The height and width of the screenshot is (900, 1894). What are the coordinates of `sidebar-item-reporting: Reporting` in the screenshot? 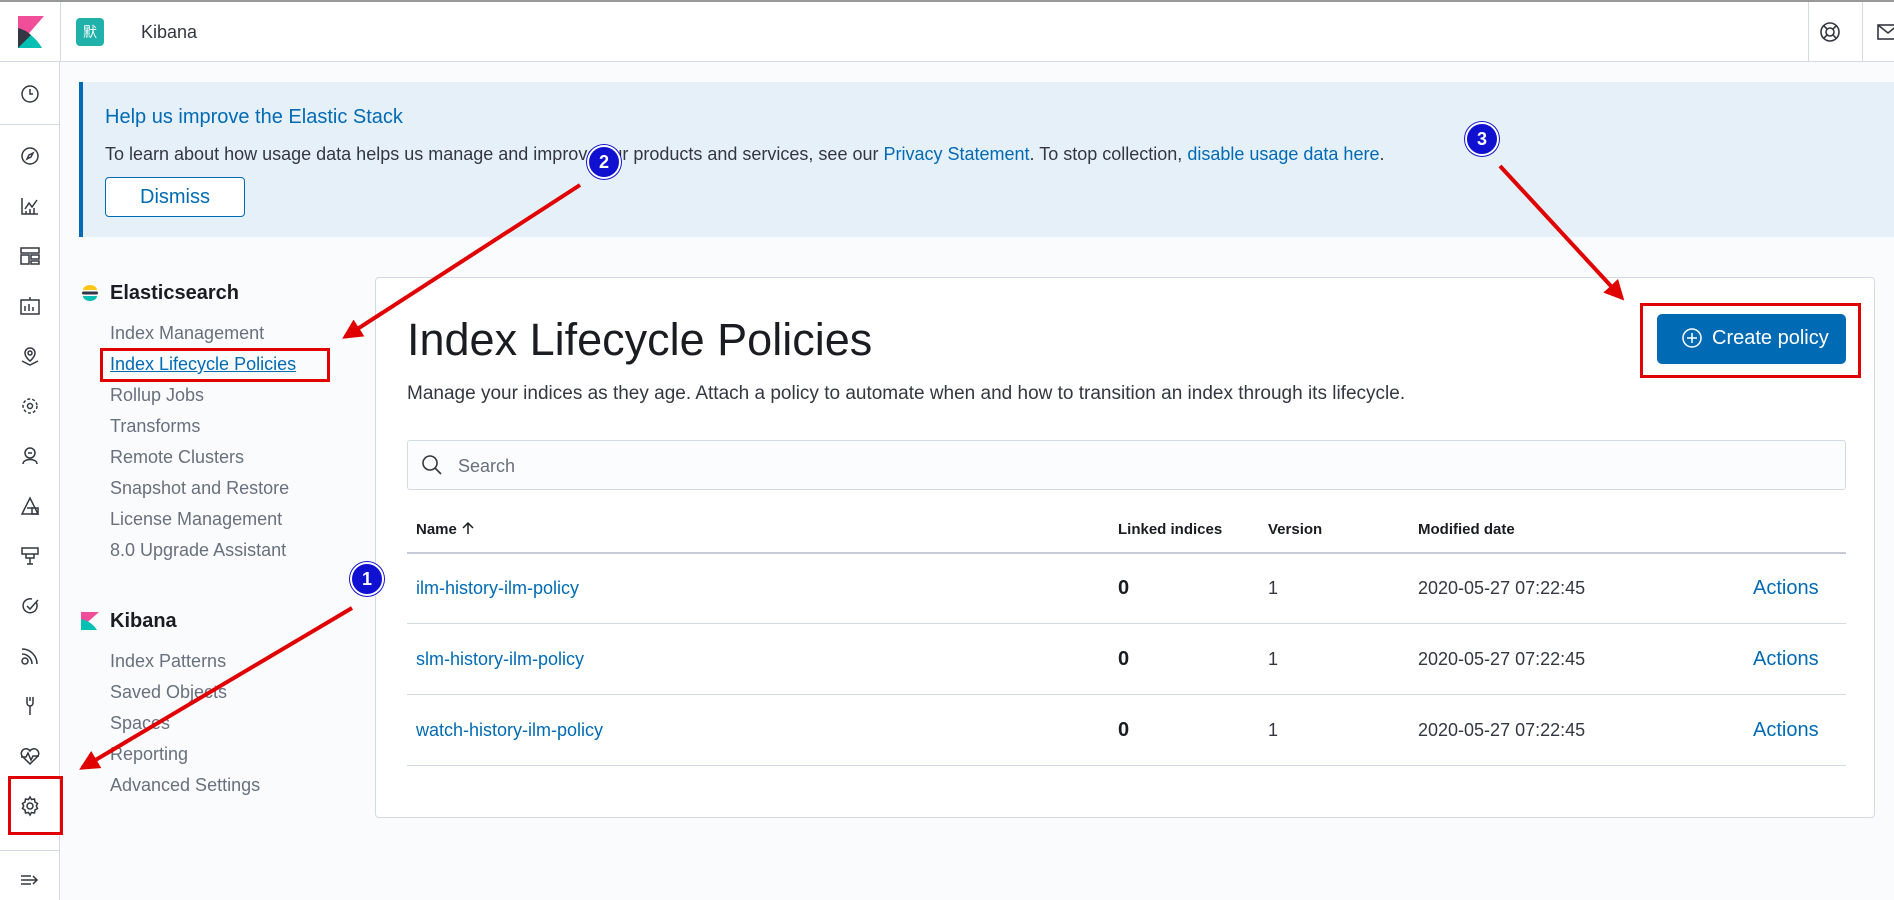 It's located at (149, 754).